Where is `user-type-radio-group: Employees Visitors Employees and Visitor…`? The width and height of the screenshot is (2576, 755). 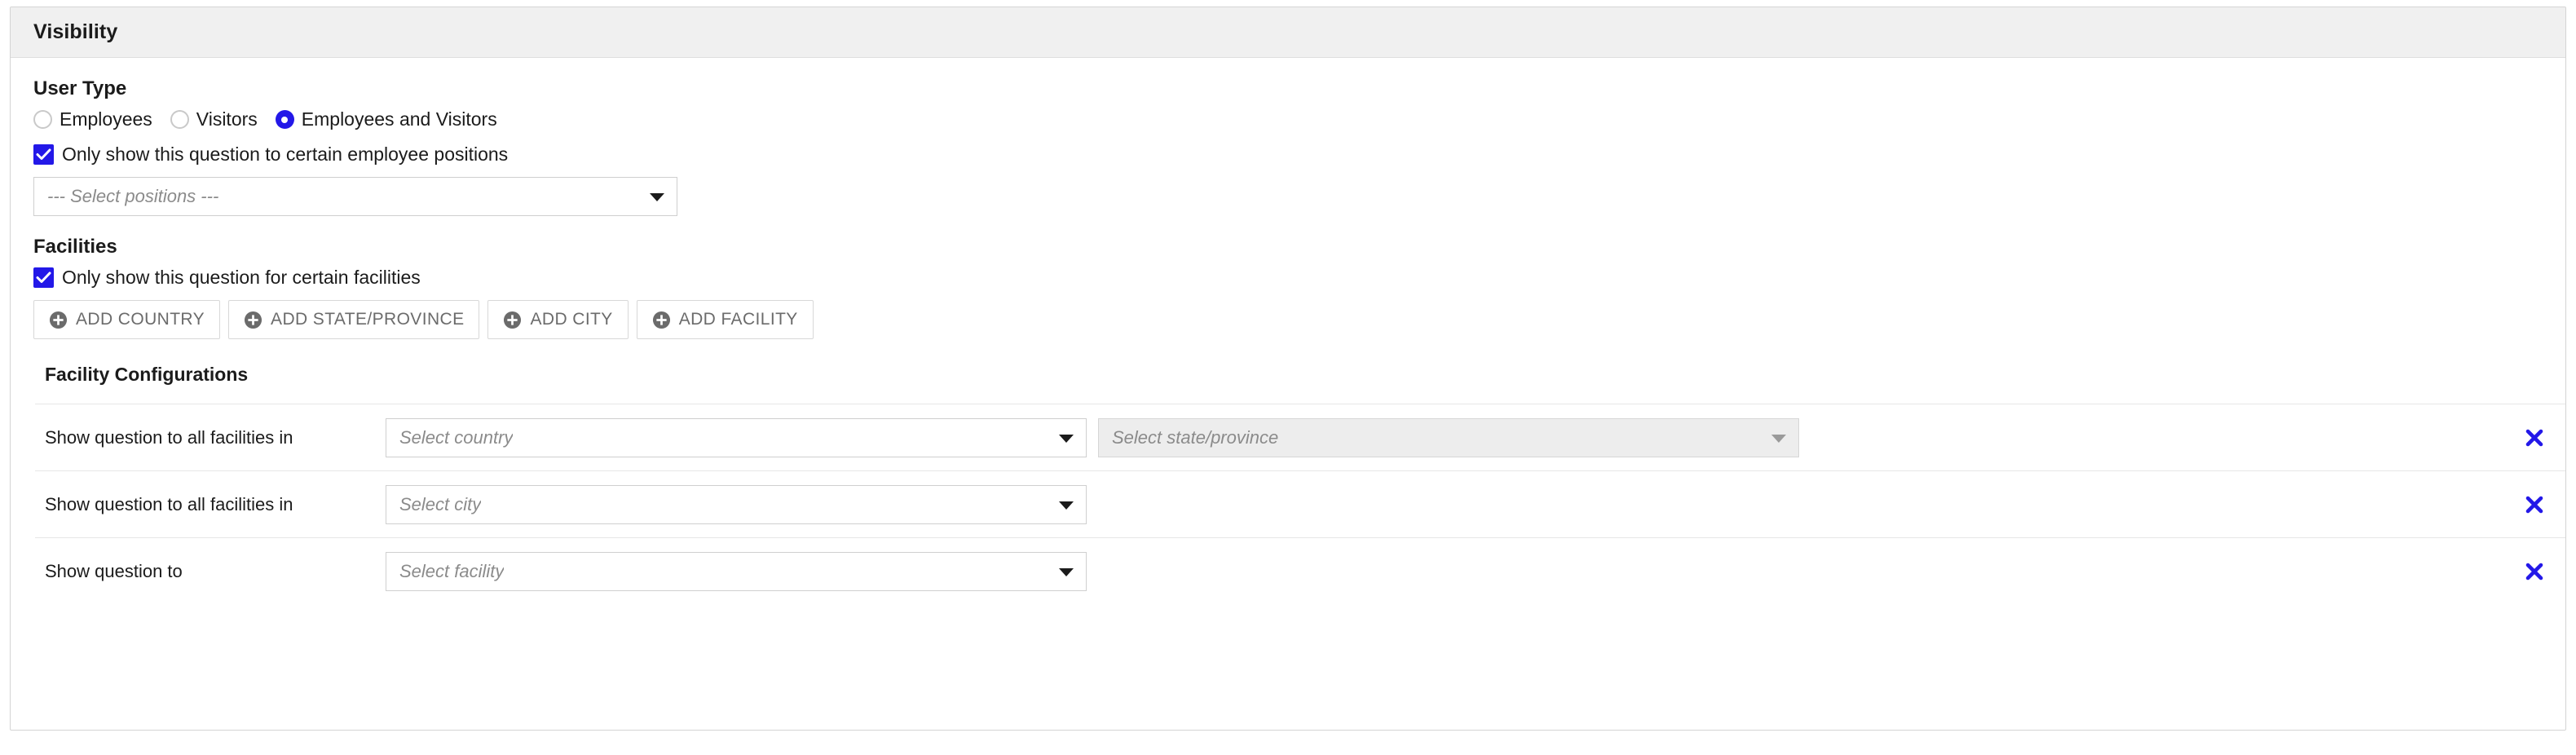
user-type-radio-group: Employees Visitors Employees and Visitor… is located at coordinates (1288, 119).